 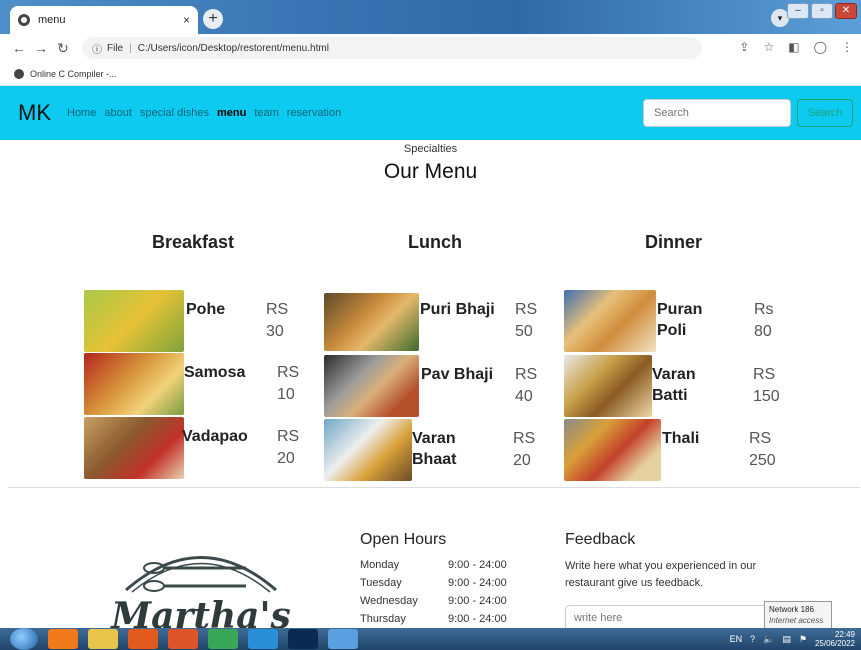 What do you see at coordinates (263, 639) in the screenshot?
I see `ie-icon` at bounding box center [263, 639].